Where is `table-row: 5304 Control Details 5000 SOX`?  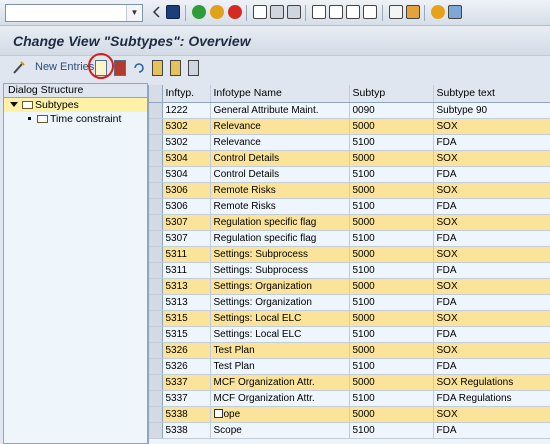 table-row: 5304 Control Details 5000 SOX is located at coordinates (349, 158).